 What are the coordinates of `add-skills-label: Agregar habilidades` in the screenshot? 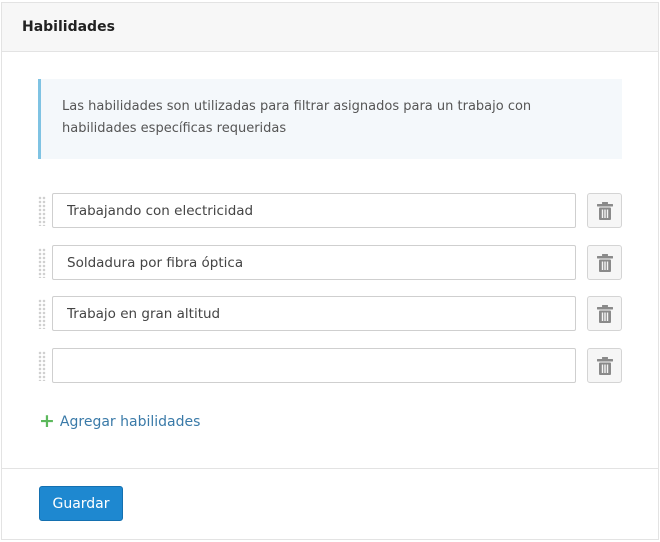 It's located at (130, 421).